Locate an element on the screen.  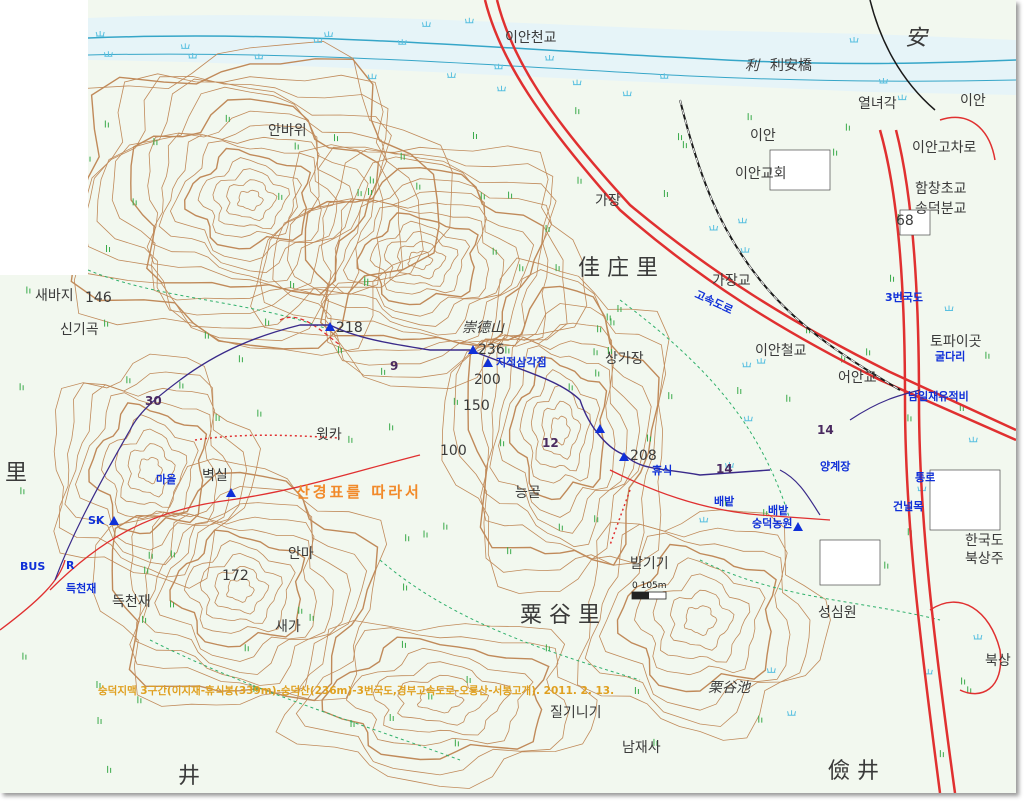
label-an-char: 安 is located at coordinates (917, 38).